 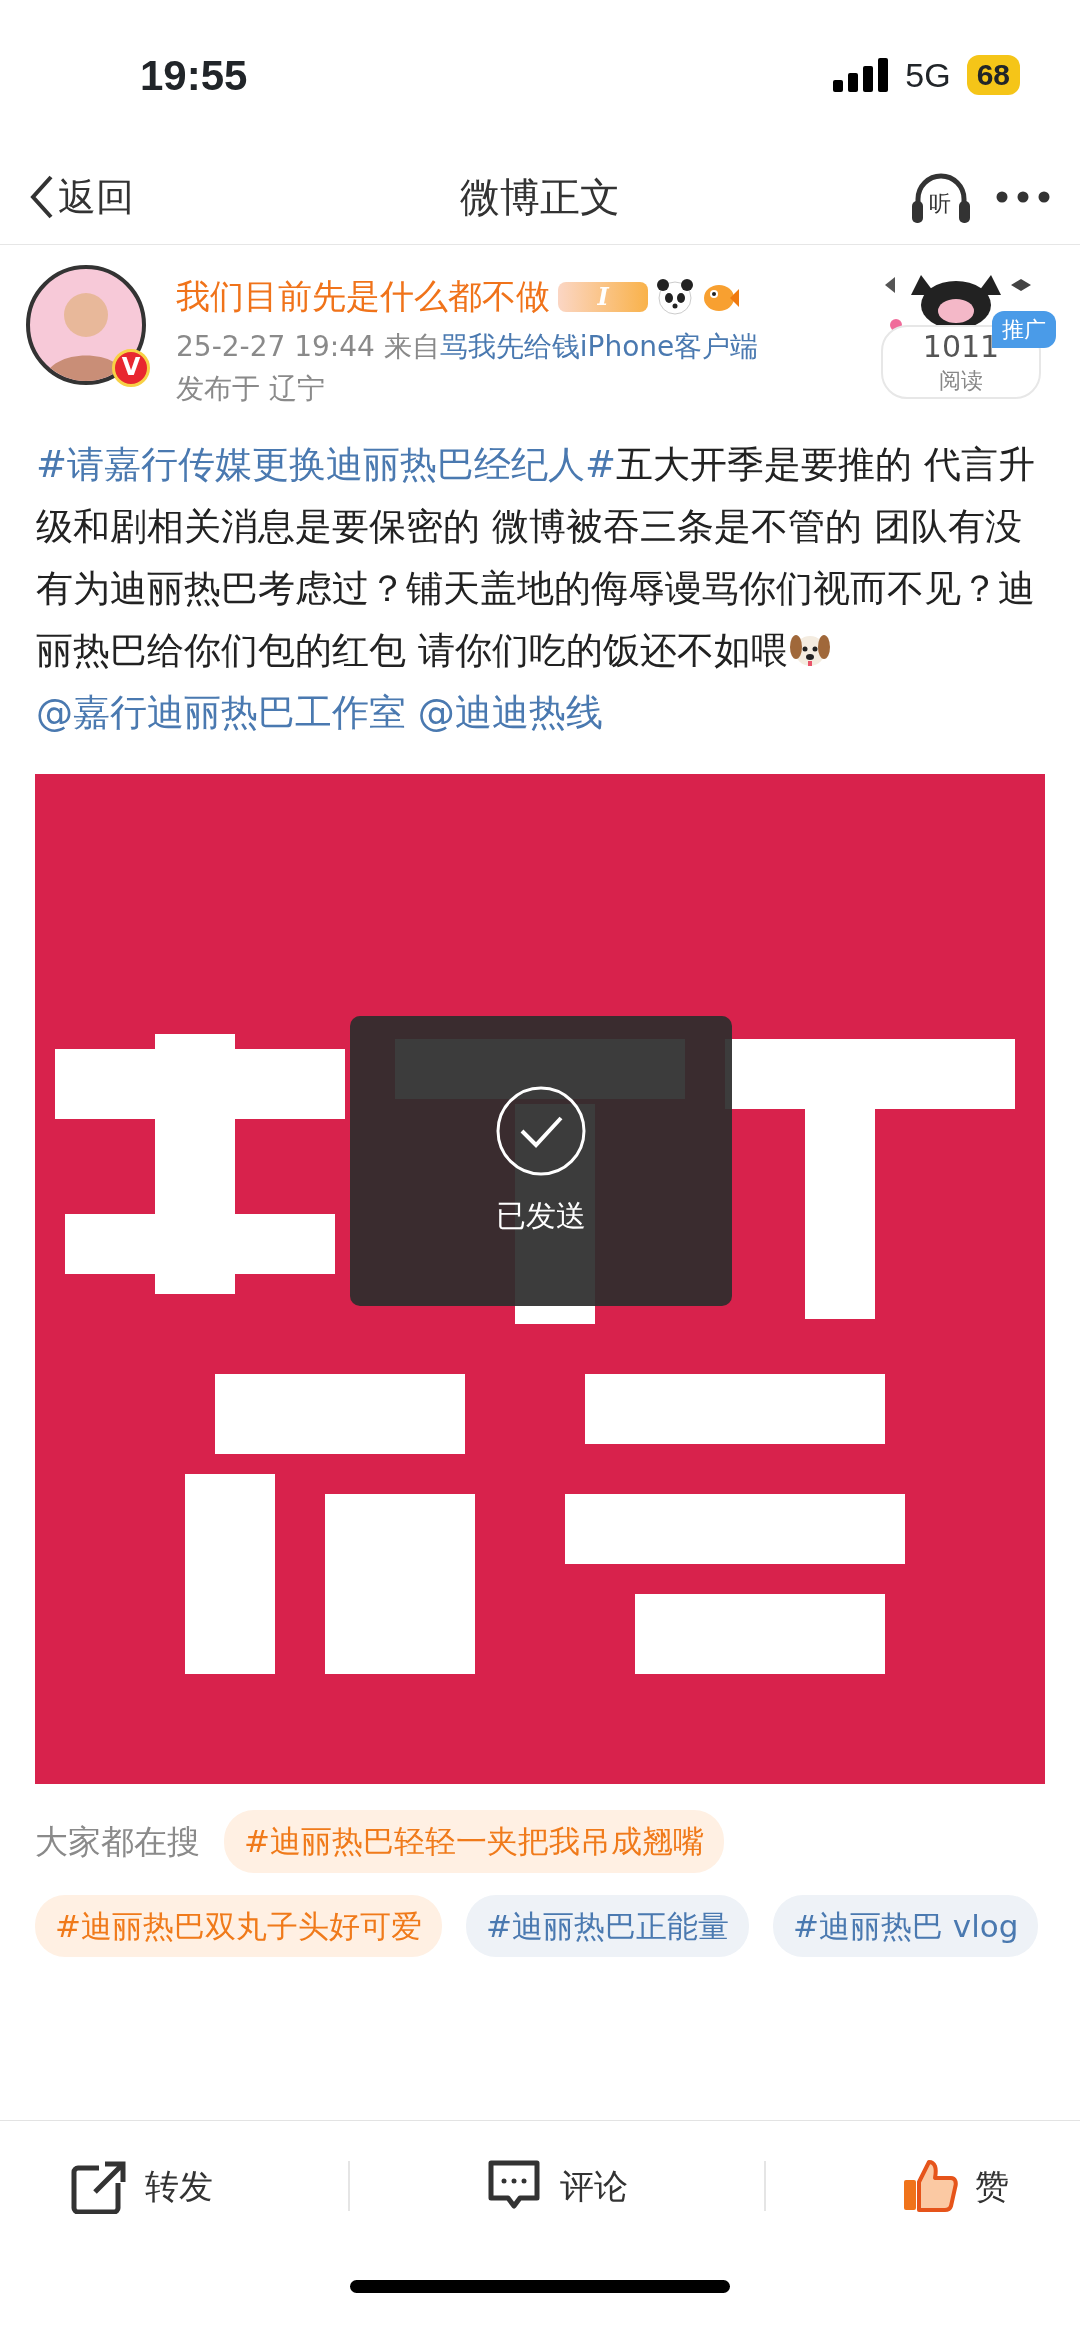 What do you see at coordinates (930, 2186) in the screenshot?
I see `thumbs-up-icon` at bounding box center [930, 2186].